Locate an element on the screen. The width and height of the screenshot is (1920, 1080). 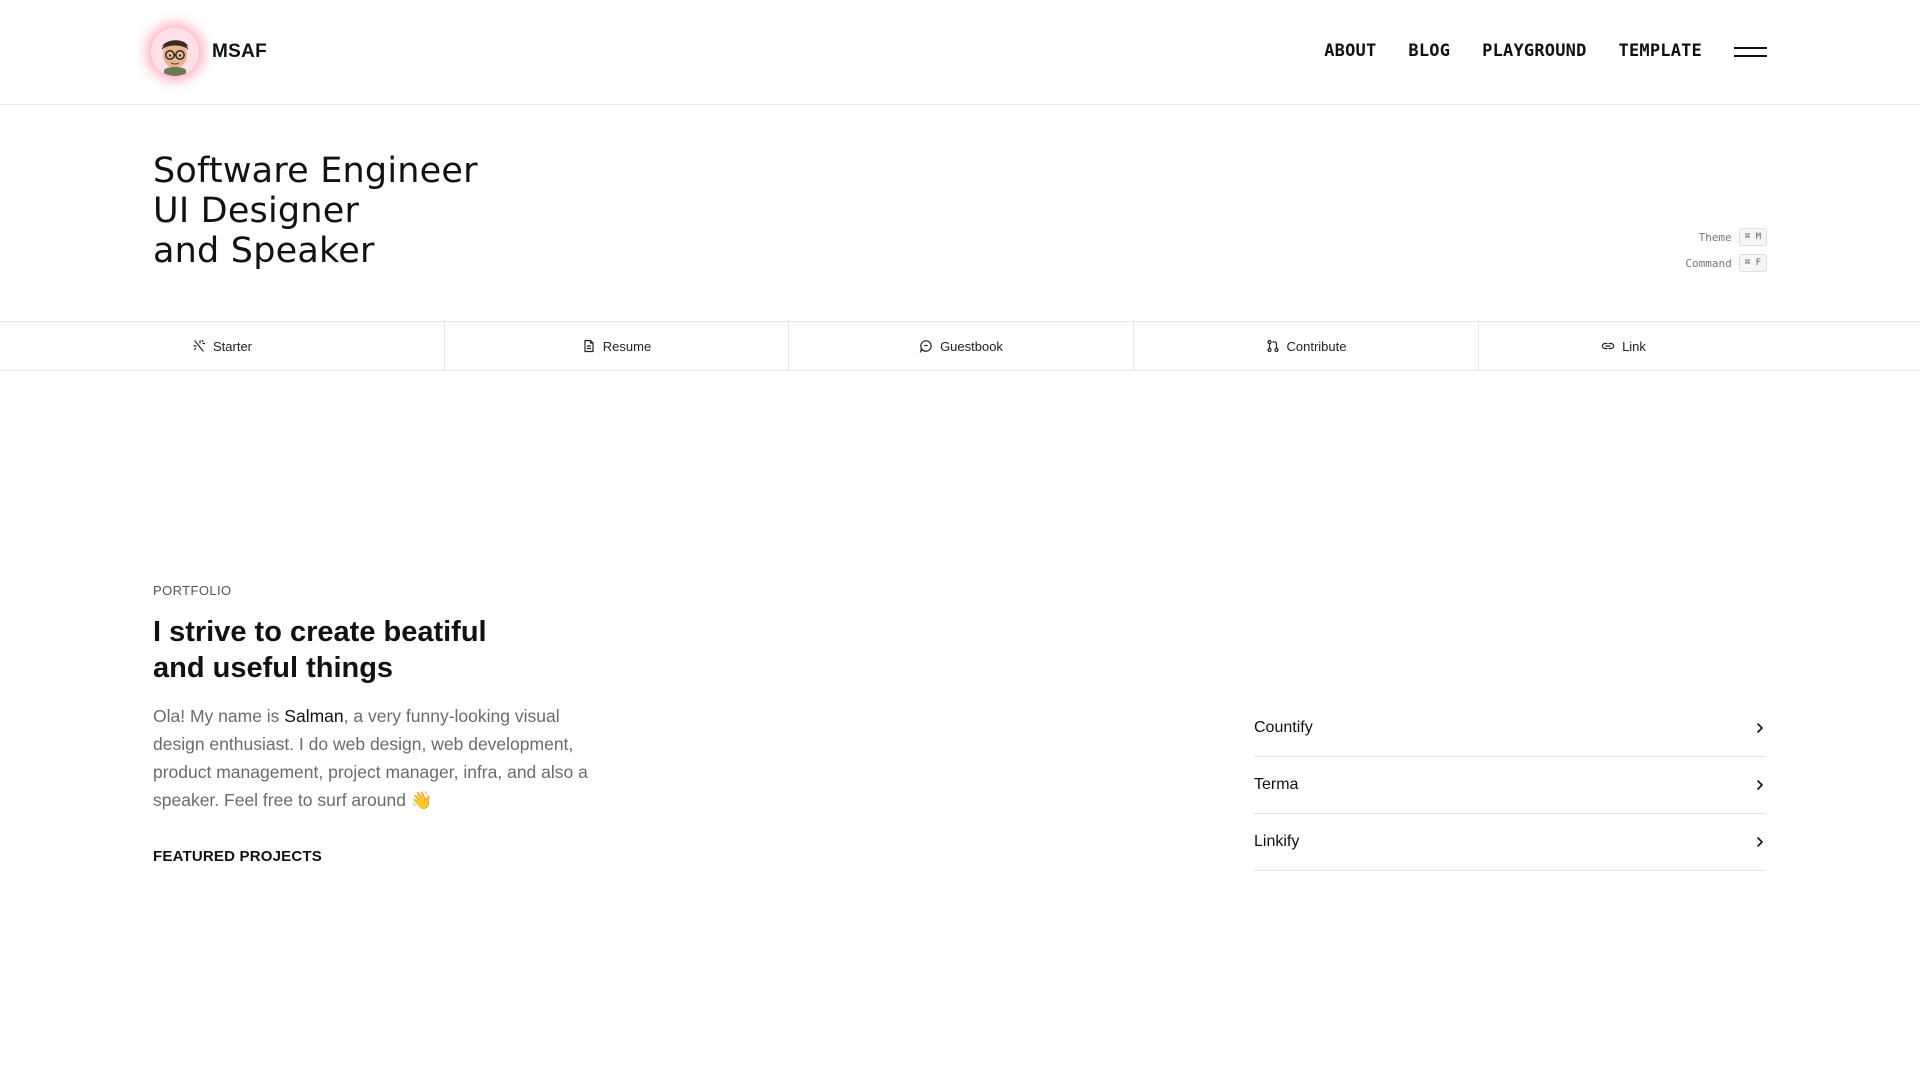
tab-label: Guestbook is located at coordinates (971, 346).